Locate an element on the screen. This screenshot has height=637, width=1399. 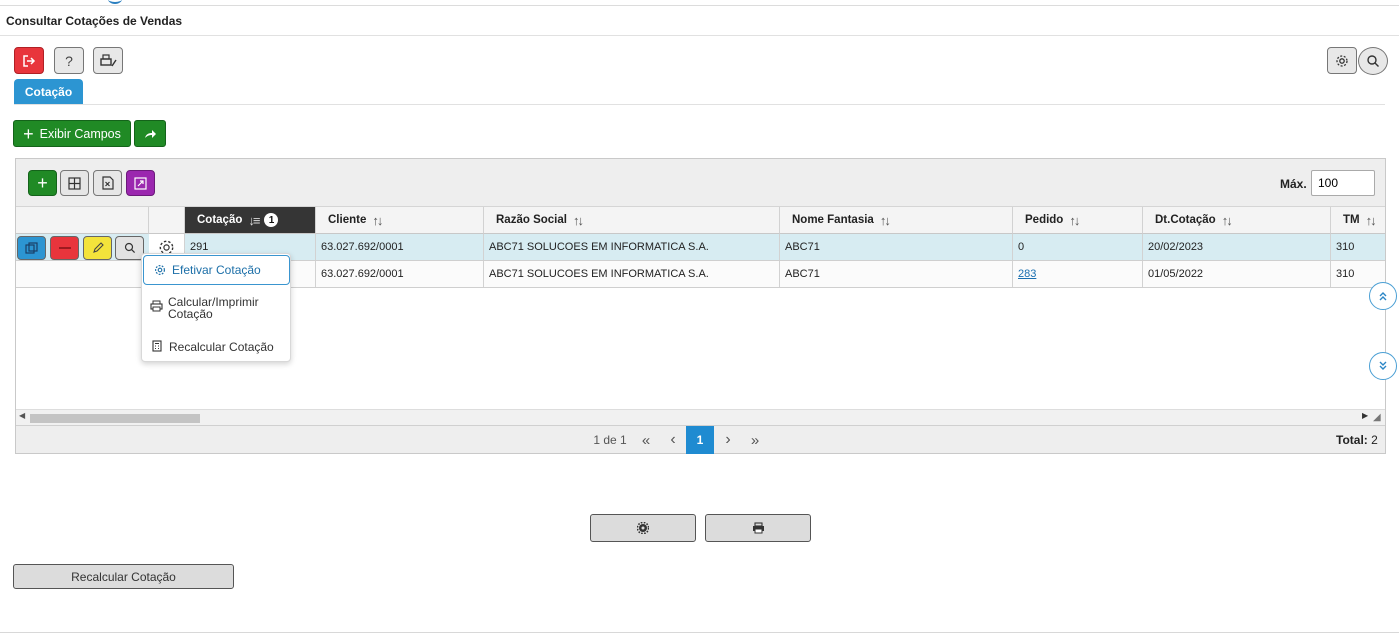
exit-button is located at coordinates (29, 60).